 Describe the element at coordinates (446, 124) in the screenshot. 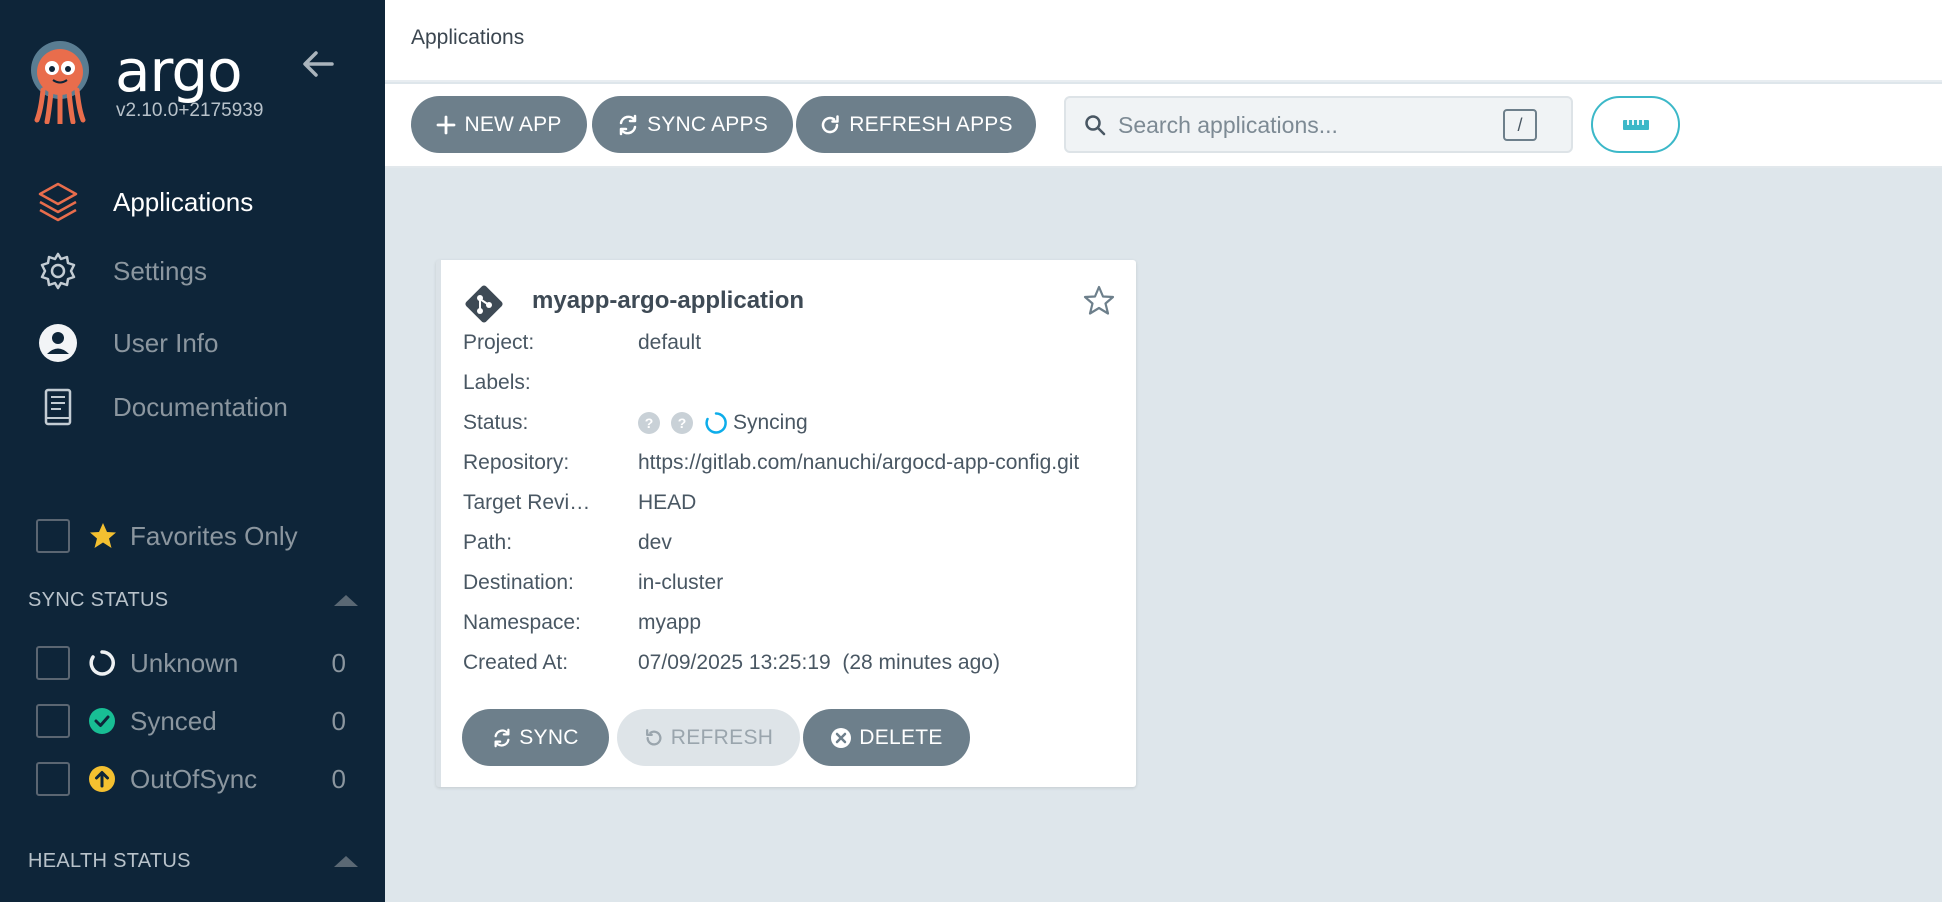

I see `plus-icon` at that location.